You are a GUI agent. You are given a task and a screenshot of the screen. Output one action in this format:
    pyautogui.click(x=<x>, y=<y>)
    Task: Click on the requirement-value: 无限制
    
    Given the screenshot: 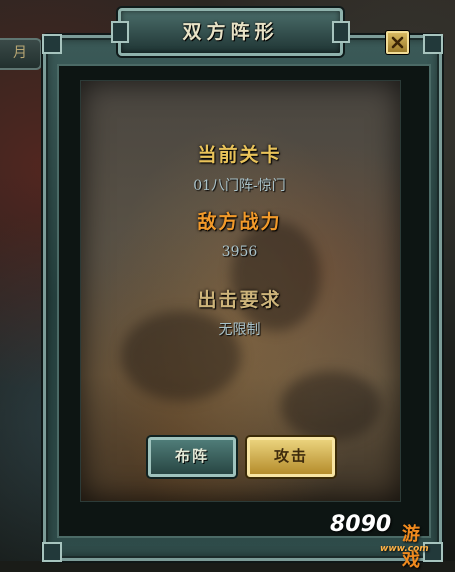 What is the action you would take?
    pyautogui.click(x=239, y=330)
    